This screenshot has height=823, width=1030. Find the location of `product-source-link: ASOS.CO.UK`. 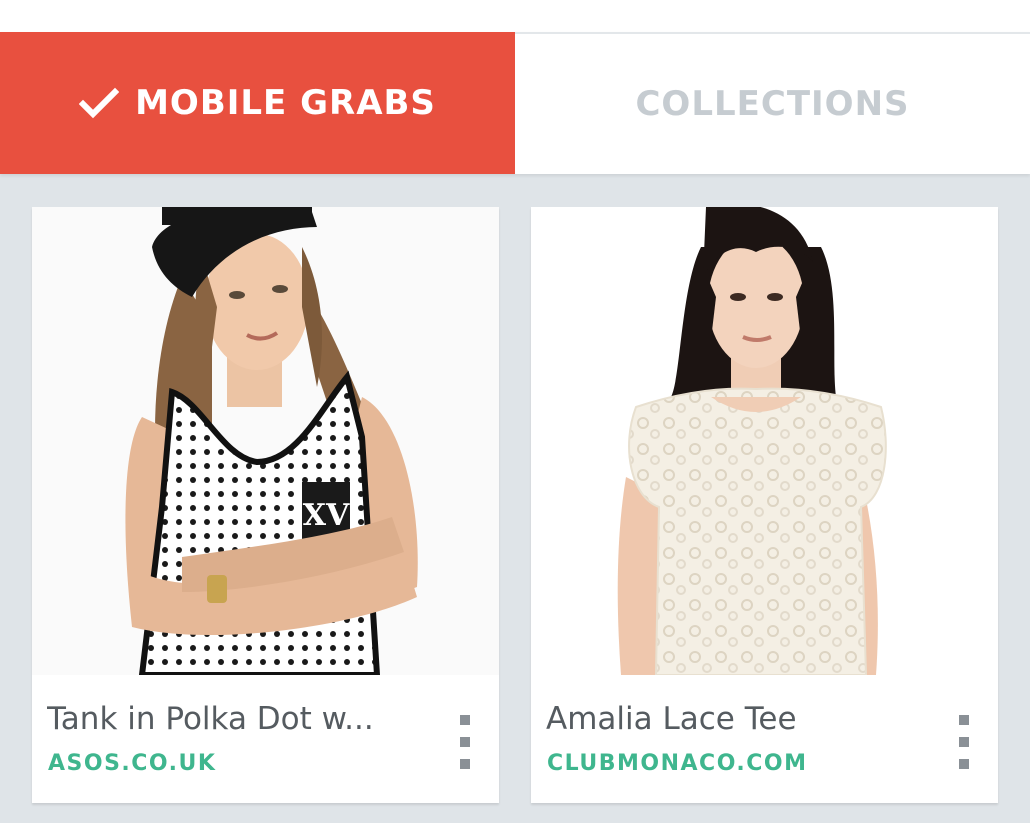

product-source-link: ASOS.CO.UK is located at coordinates (132, 763).